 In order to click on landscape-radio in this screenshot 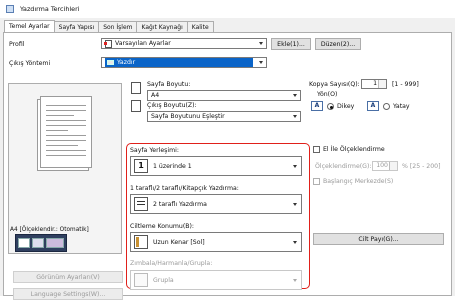, I will do `click(386, 106)`.